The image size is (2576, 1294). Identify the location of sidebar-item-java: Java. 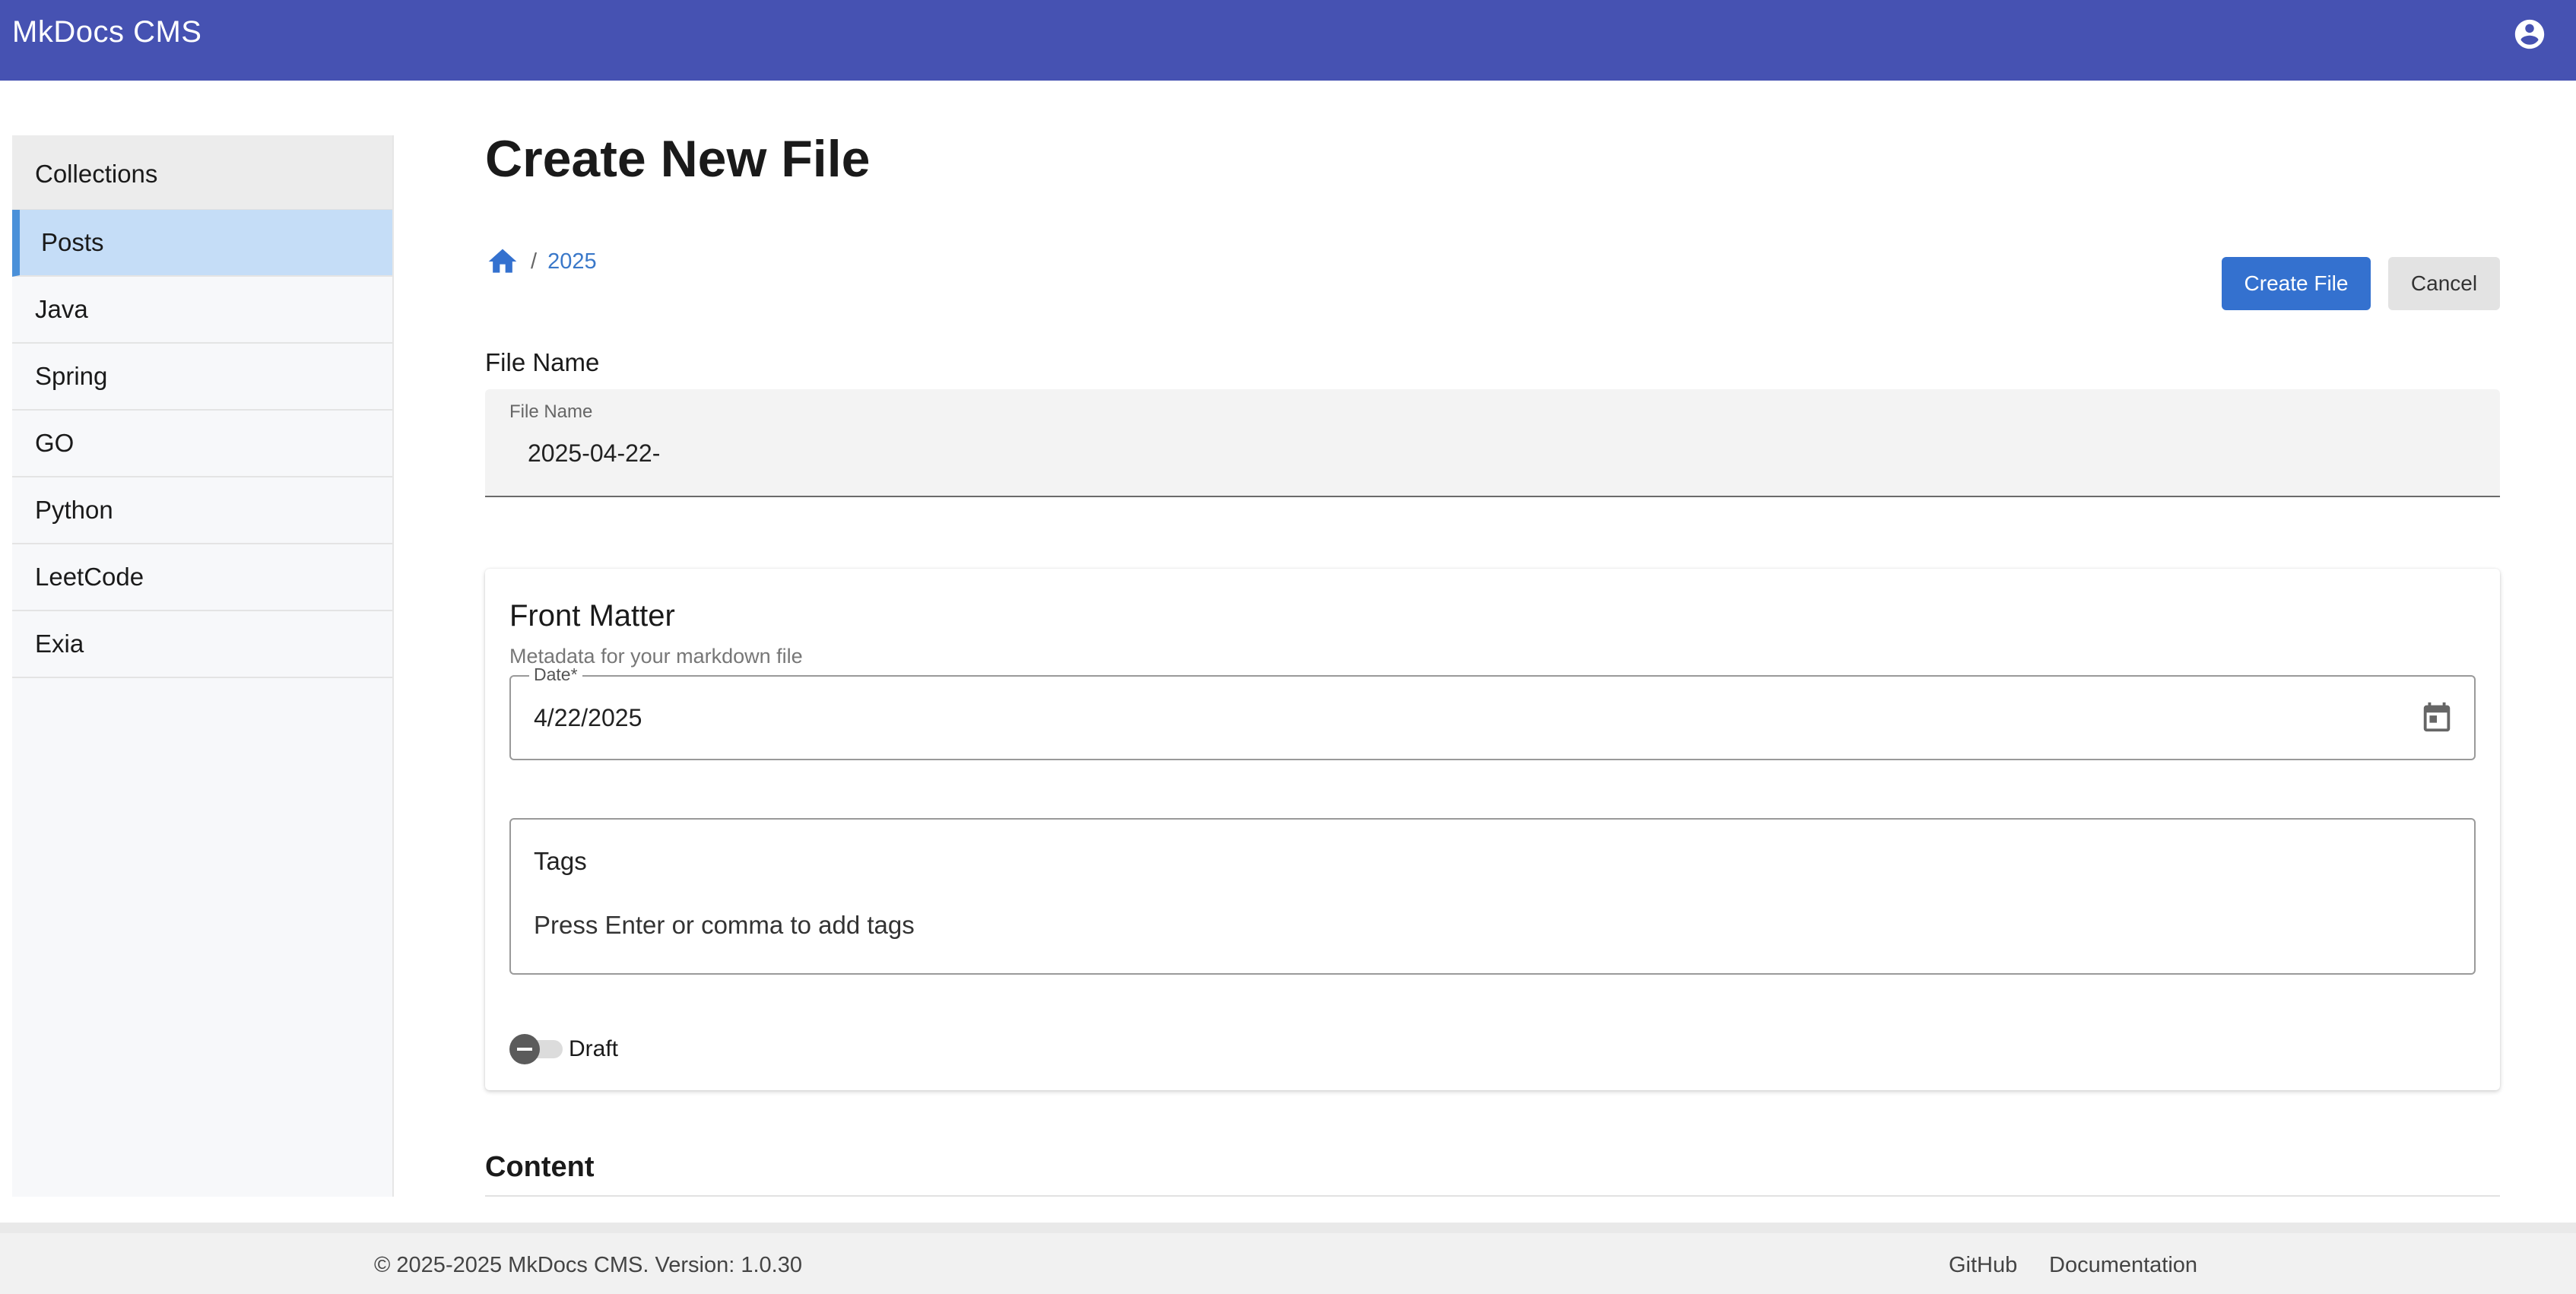
(202, 310).